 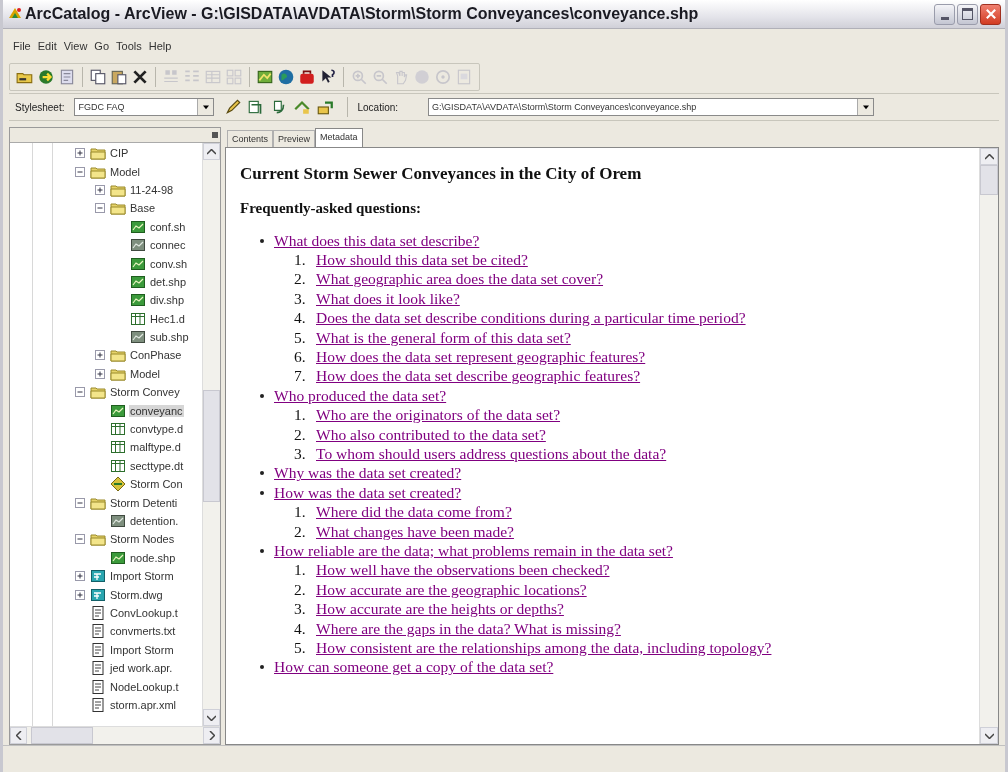 What do you see at coordinates (98, 77) in the screenshot?
I see `copy-icon` at bounding box center [98, 77].